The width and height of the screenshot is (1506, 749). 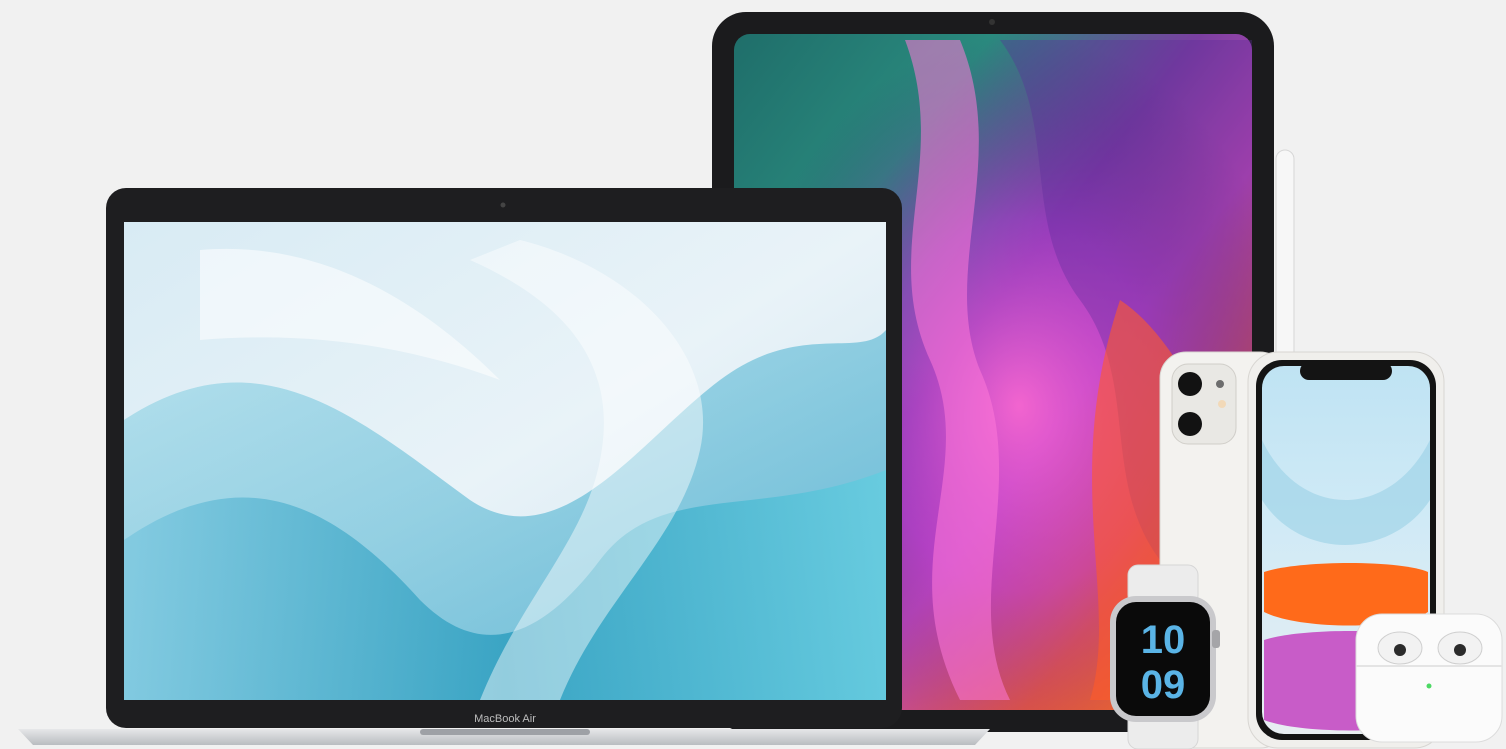 I want to click on laptop-bezel-label: MacBook Air, so click(x=505, y=719).